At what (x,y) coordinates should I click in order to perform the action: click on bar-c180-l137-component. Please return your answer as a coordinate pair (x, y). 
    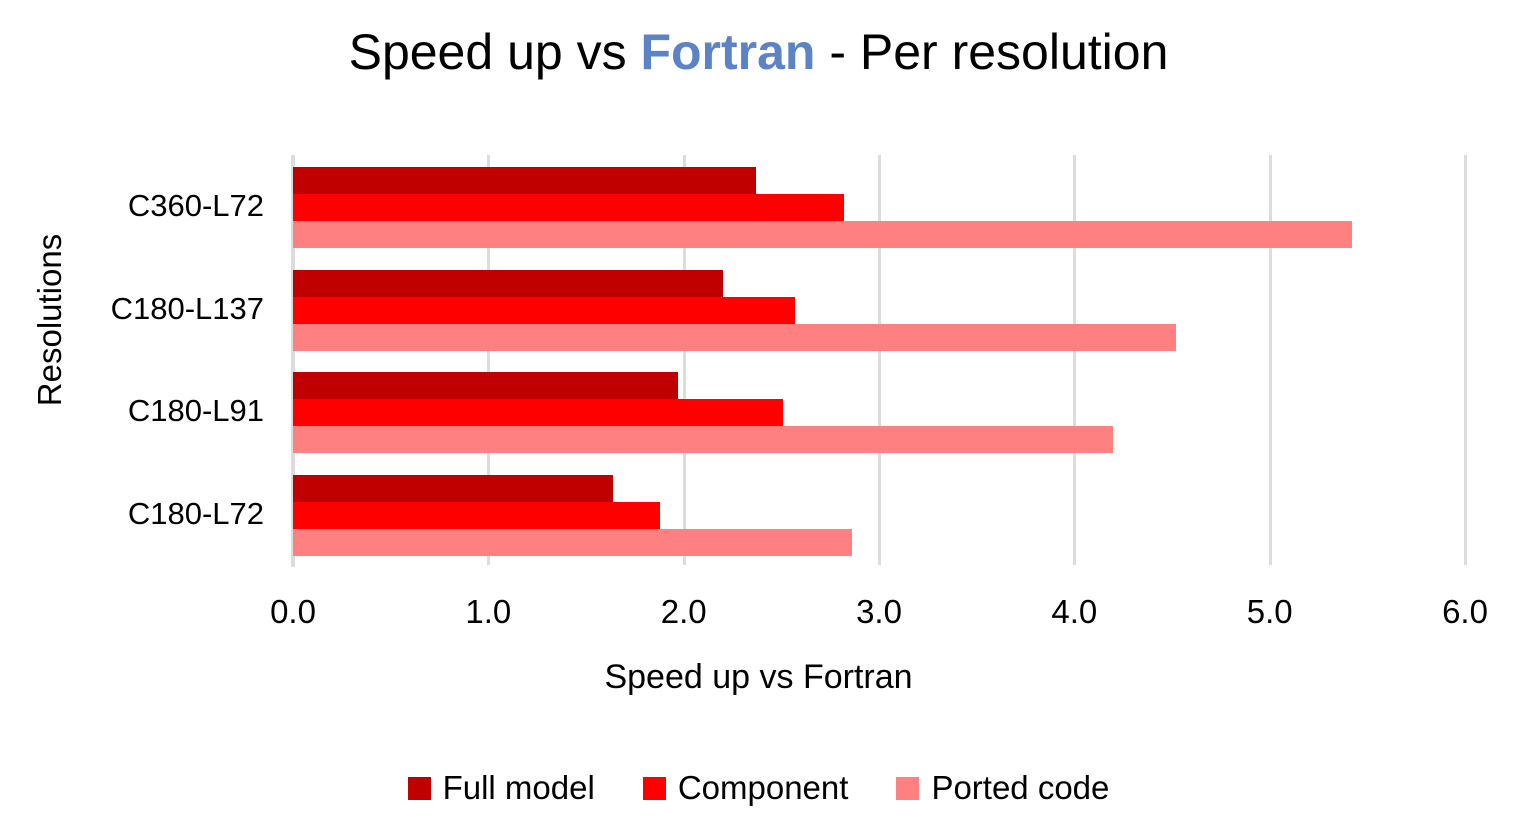
    Looking at the image, I should click on (544, 310).